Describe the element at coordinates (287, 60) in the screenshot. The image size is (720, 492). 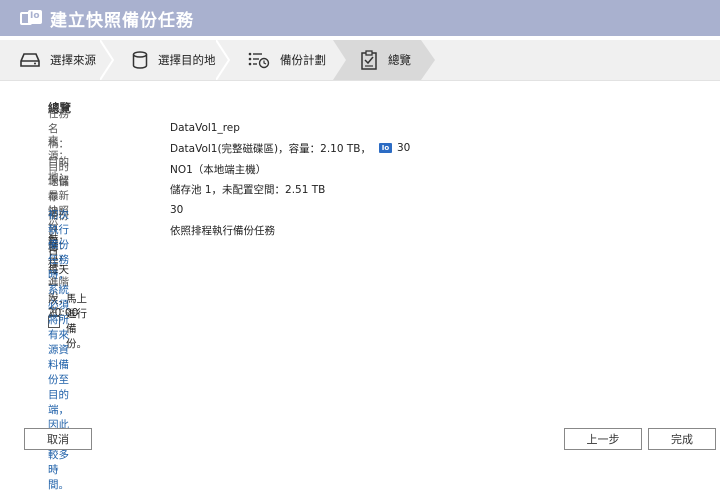
I see `step-backup-schedule: 備份計劃` at that location.